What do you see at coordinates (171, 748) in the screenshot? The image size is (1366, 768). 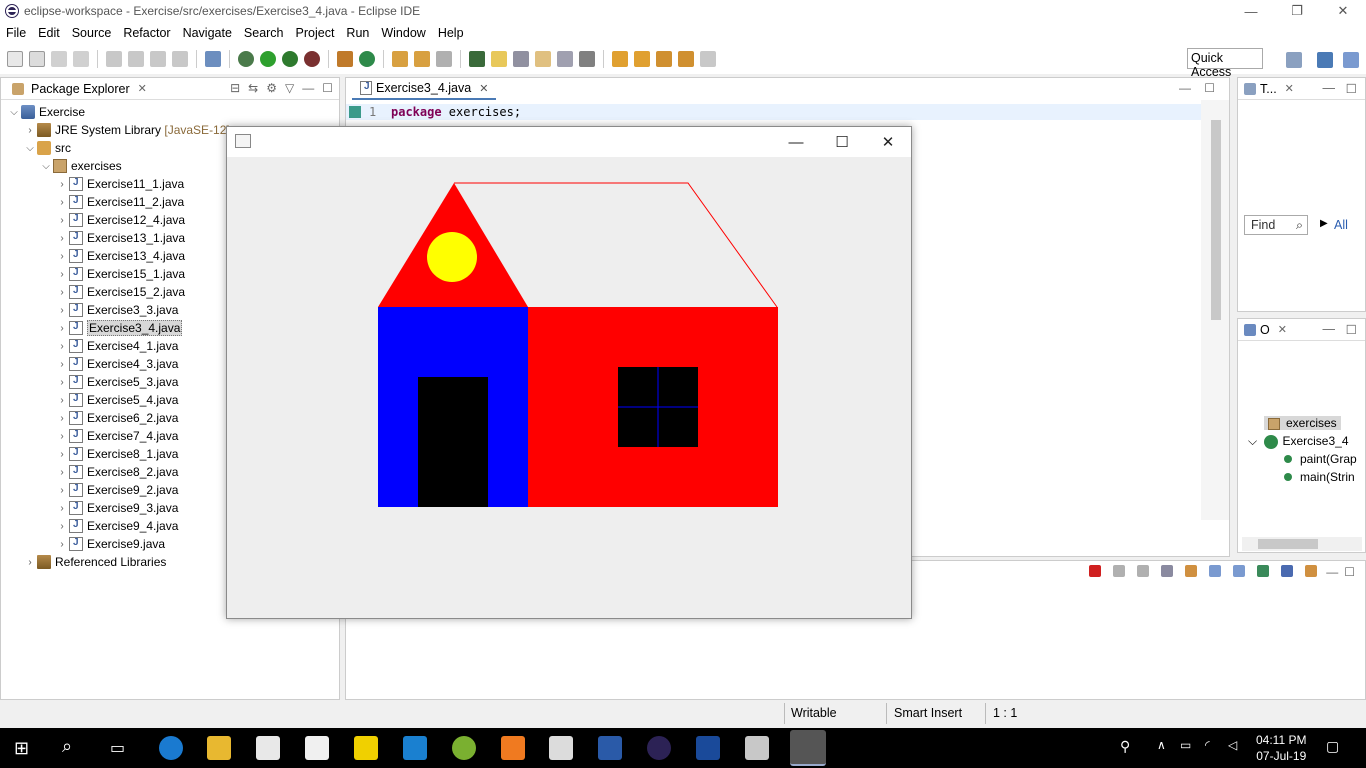 I see `edge-icon` at bounding box center [171, 748].